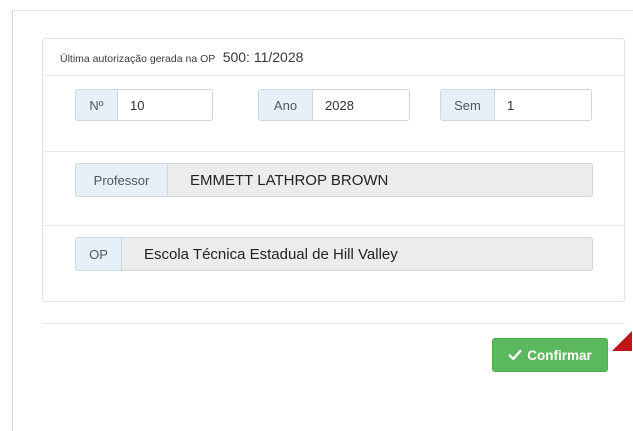  Describe the element at coordinates (263, 57) in the screenshot. I see `last-authorization-value: 500: 11/2028` at that location.